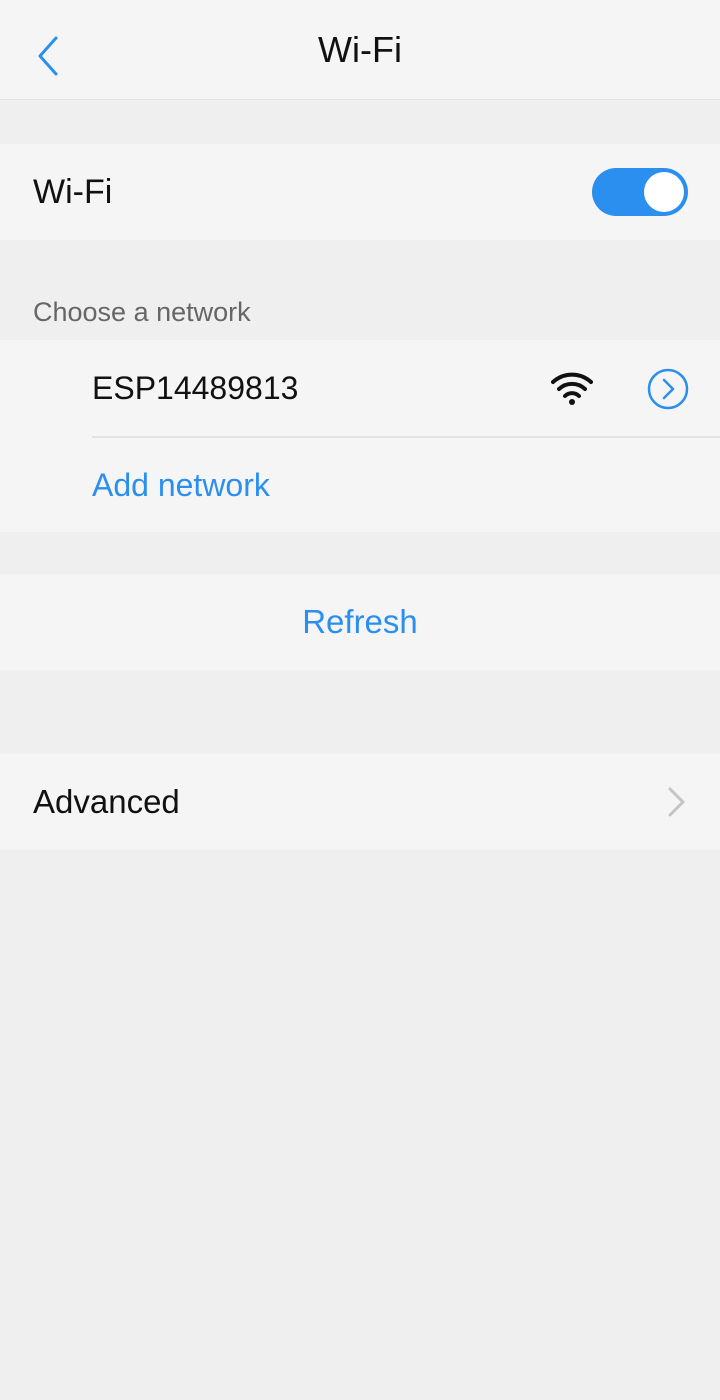 The height and width of the screenshot is (1400, 720). What do you see at coordinates (664, 192) in the screenshot?
I see `toggle-knob` at bounding box center [664, 192].